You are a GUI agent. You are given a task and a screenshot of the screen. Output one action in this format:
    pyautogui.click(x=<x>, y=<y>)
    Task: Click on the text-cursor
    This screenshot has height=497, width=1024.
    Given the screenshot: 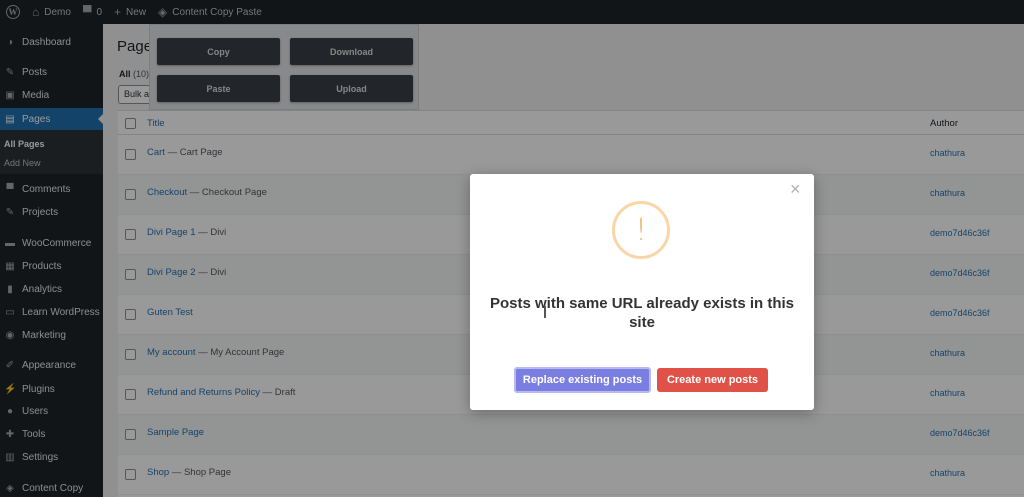 What is the action you would take?
    pyautogui.click(x=545, y=312)
    